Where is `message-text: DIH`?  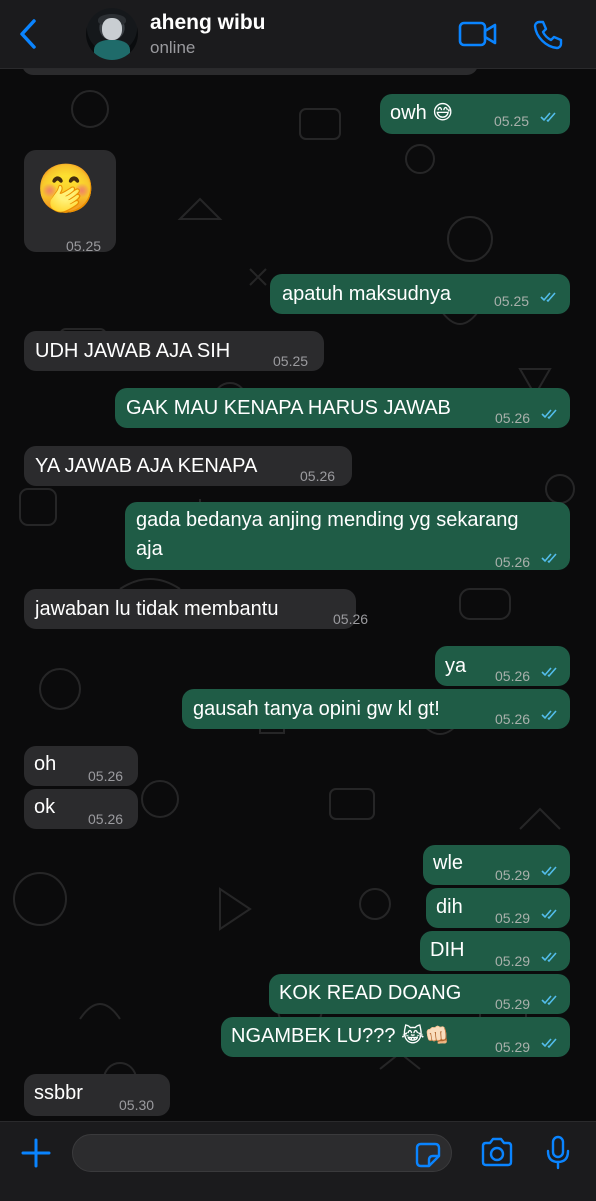
message-text: DIH is located at coordinates (447, 950).